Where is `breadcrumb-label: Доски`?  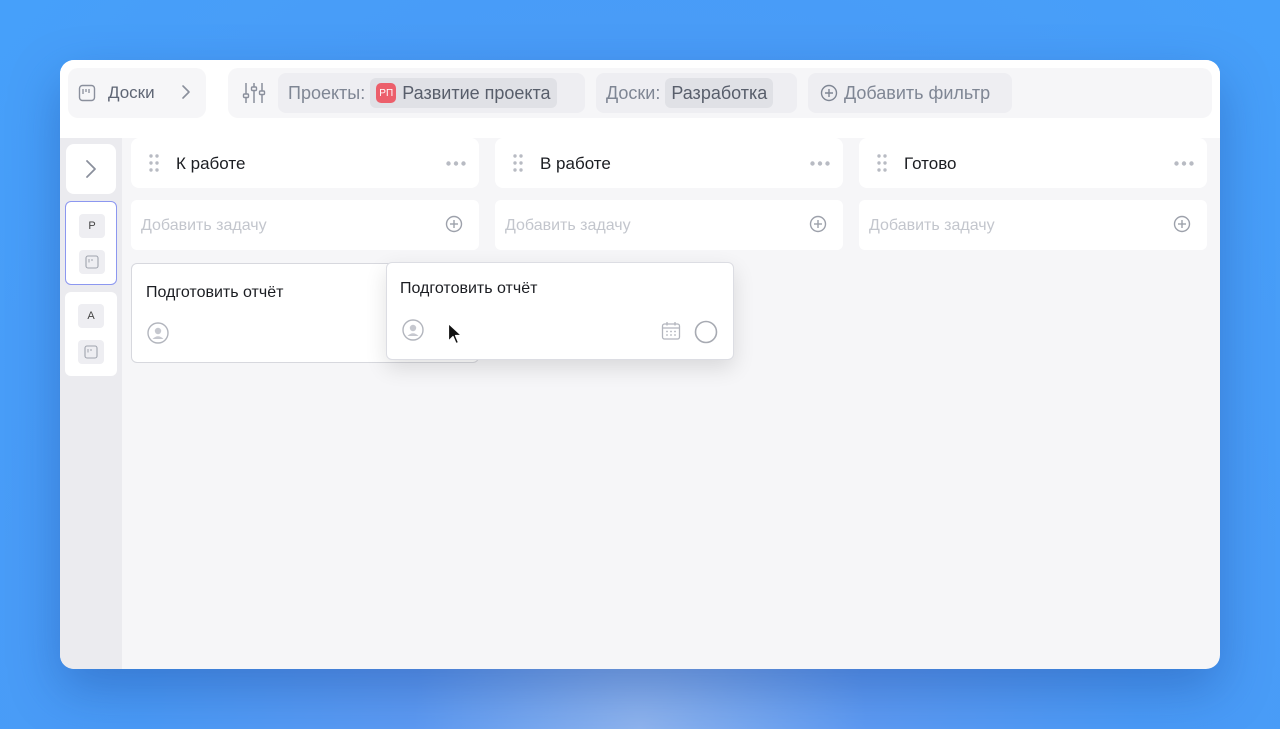
breadcrumb-label: Доски is located at coordinates (131, 92).